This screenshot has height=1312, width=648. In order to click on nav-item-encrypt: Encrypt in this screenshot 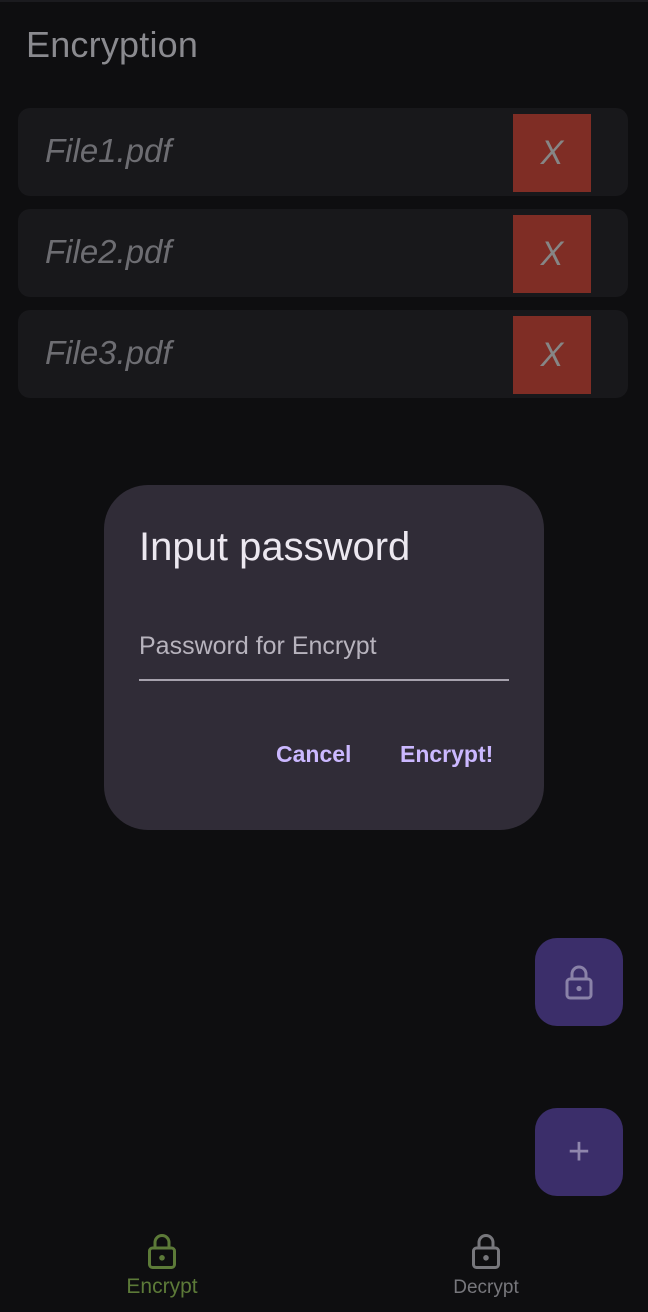, I will do `click(162, 1265)`.